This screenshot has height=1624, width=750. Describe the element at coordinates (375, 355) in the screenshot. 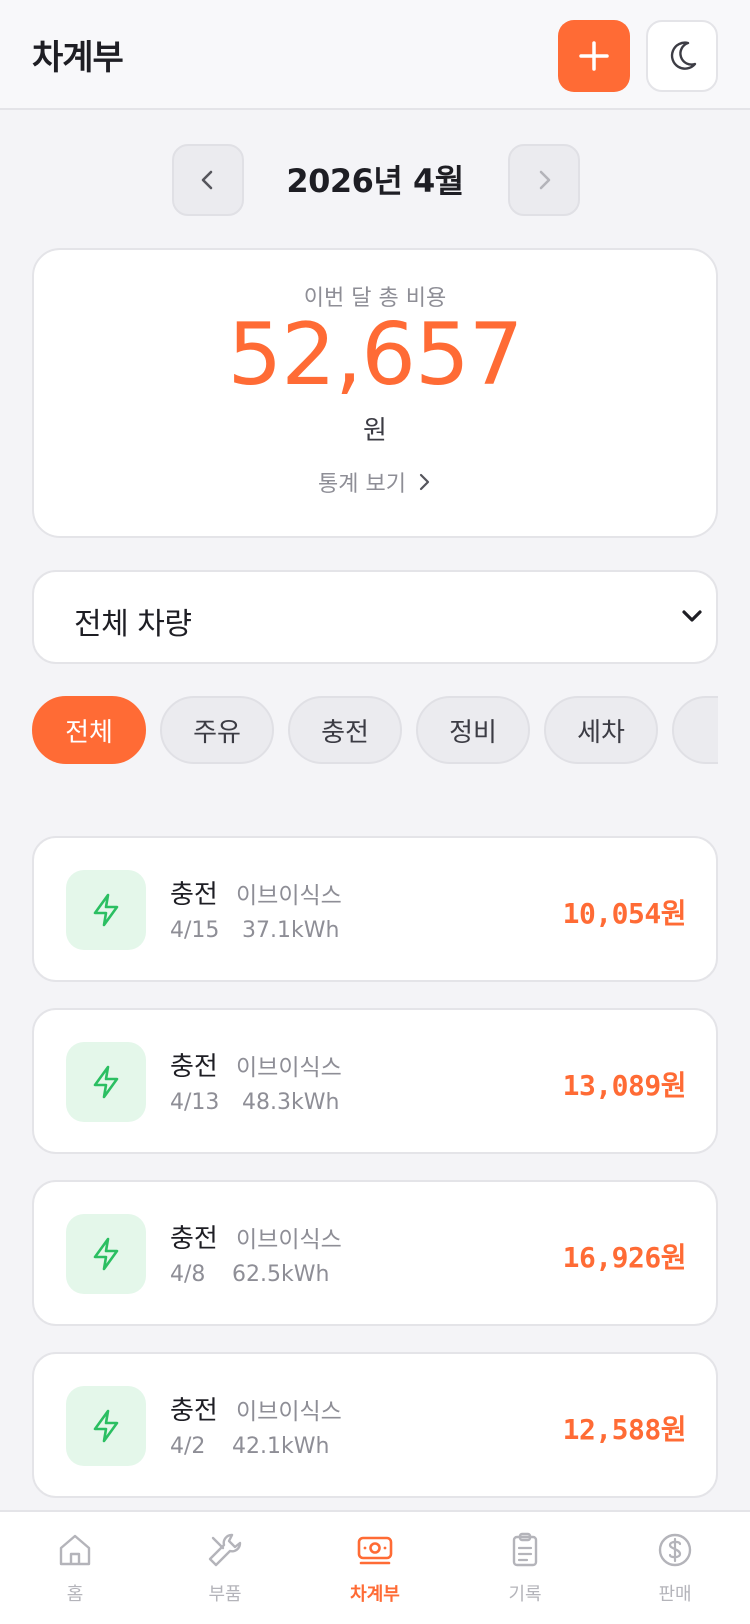

I see `summary-amount: 52,657` at that location.